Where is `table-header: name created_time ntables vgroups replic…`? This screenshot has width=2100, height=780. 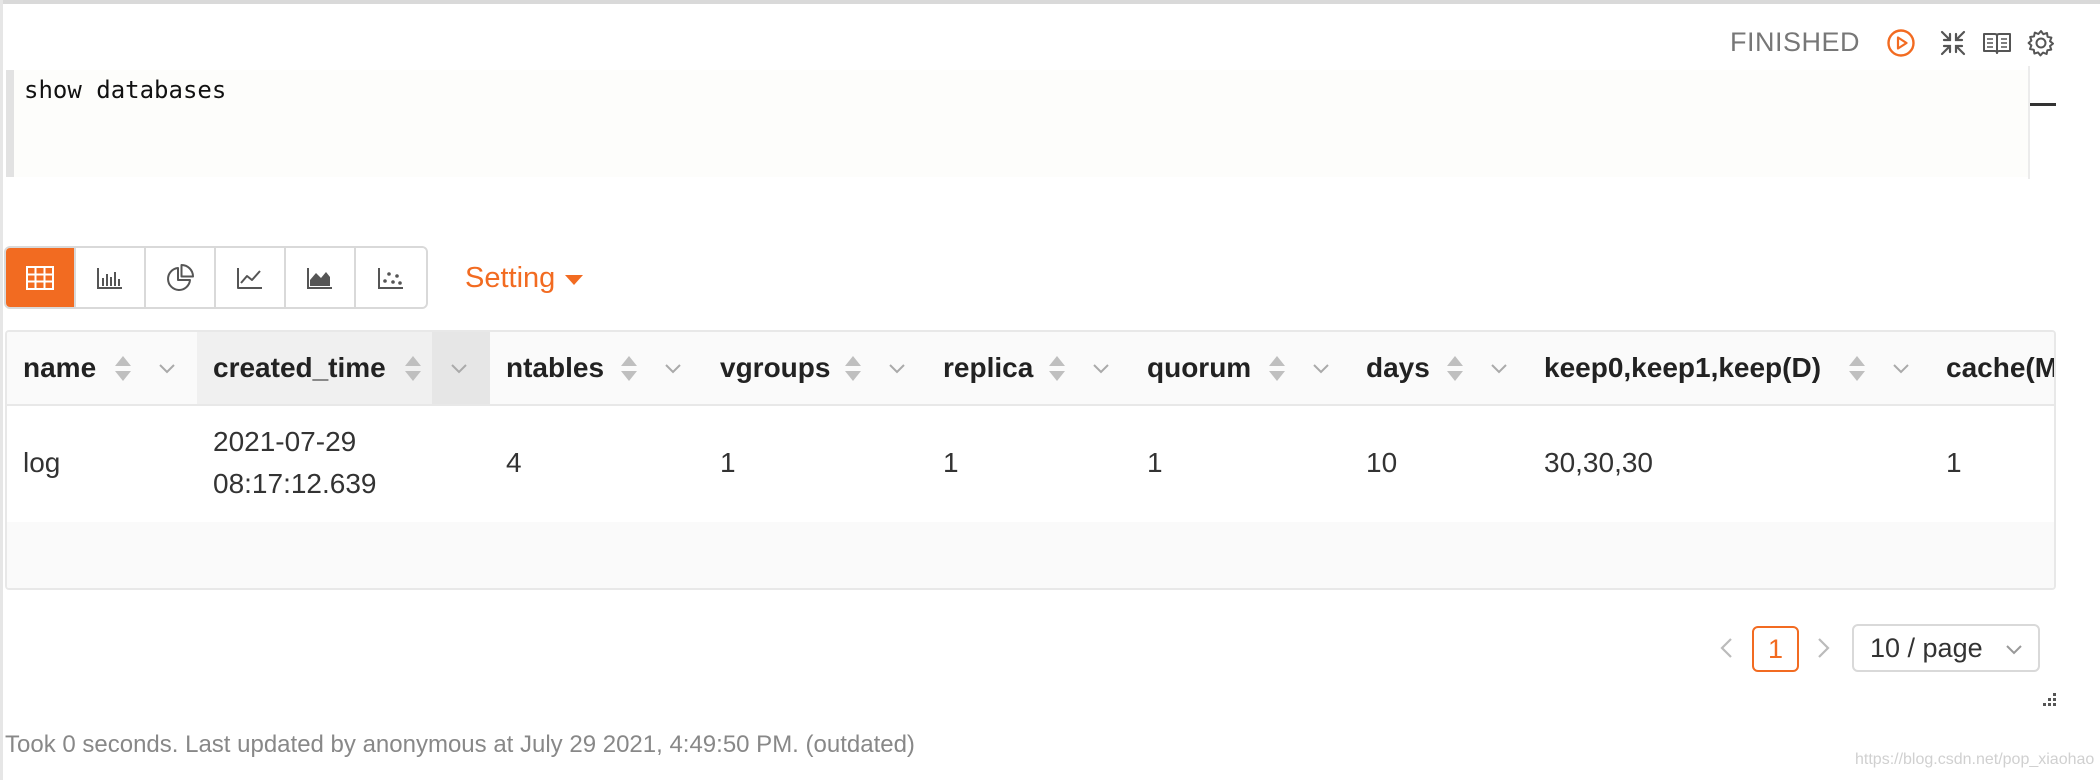 table-header: name created_time ntables vgroups replic… is located at coordinates (1030, 369).